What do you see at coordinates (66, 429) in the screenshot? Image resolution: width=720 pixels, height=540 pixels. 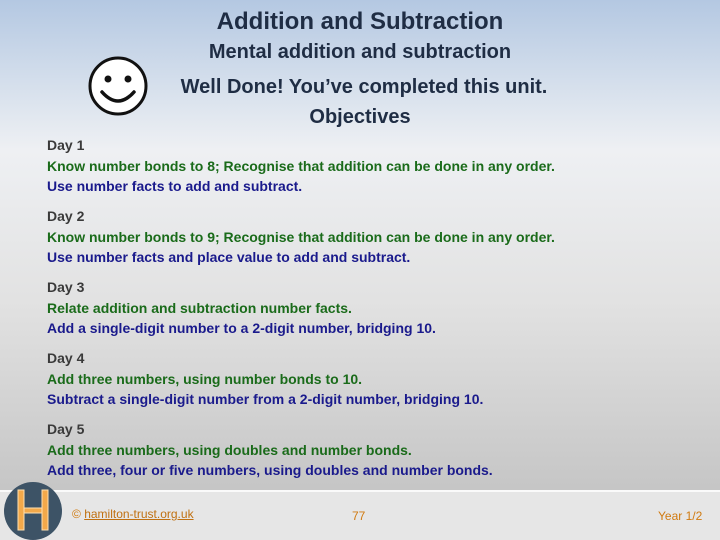 I see `day-label: Day 5` at bounding box center [66, 429].